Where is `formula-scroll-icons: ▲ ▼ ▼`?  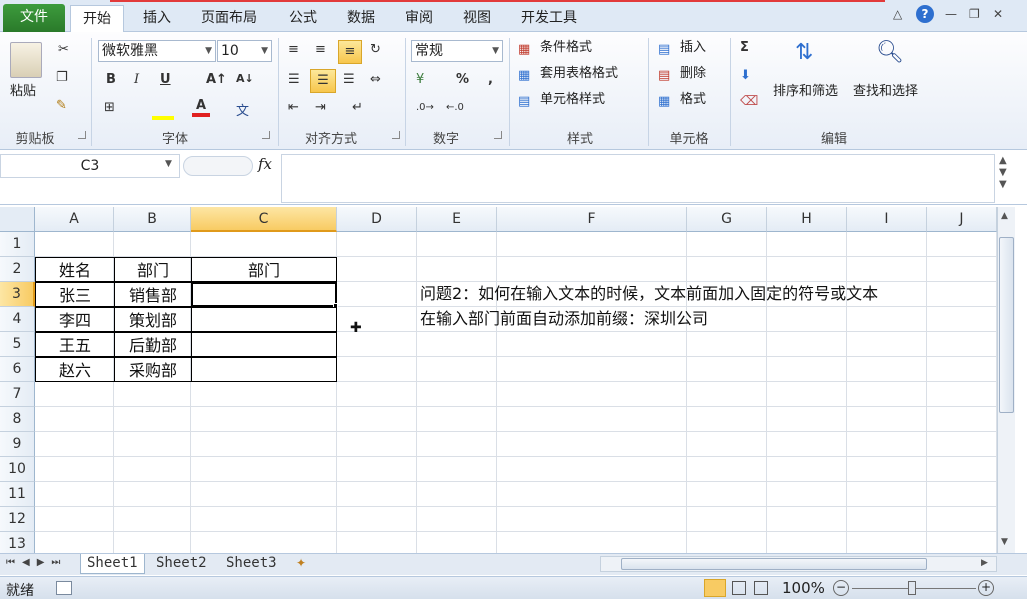
formula-scroll-icons: ▲ ▼ ▼ is located at coordinates (1003, 173).